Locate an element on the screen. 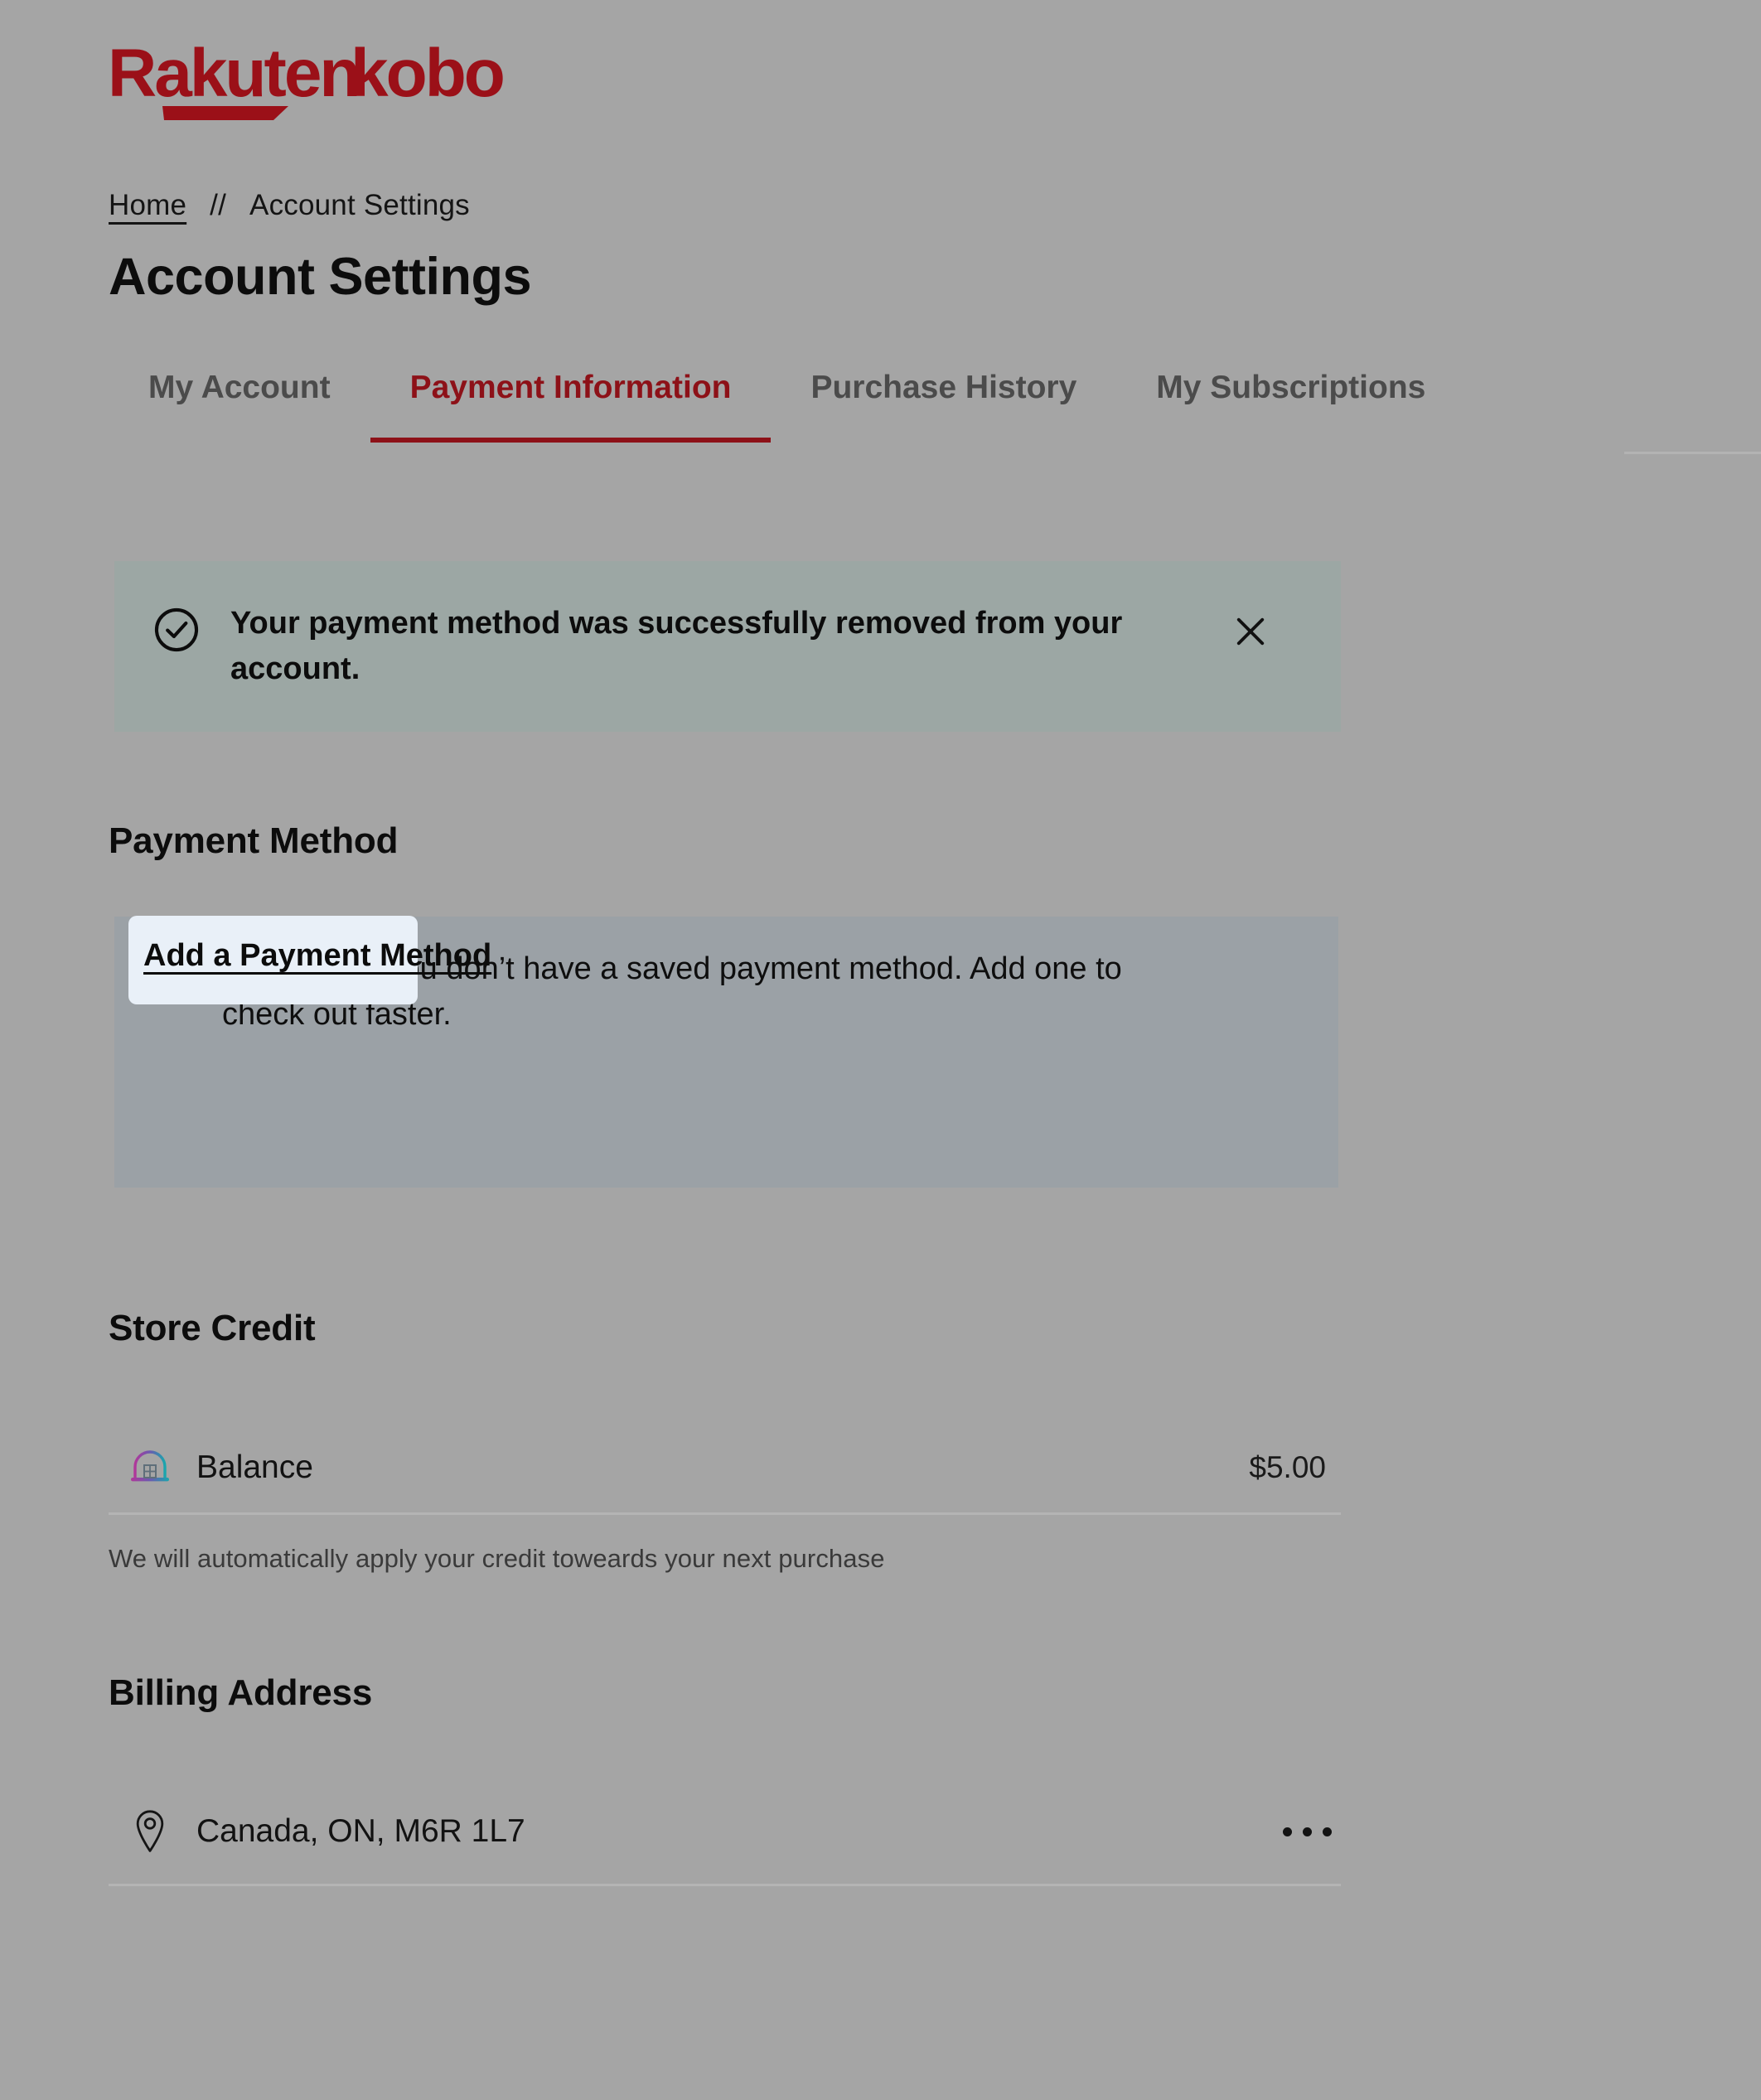 The image size is (1761, 2100). svg-text: Rakuten is located at coordinates (233, 74).